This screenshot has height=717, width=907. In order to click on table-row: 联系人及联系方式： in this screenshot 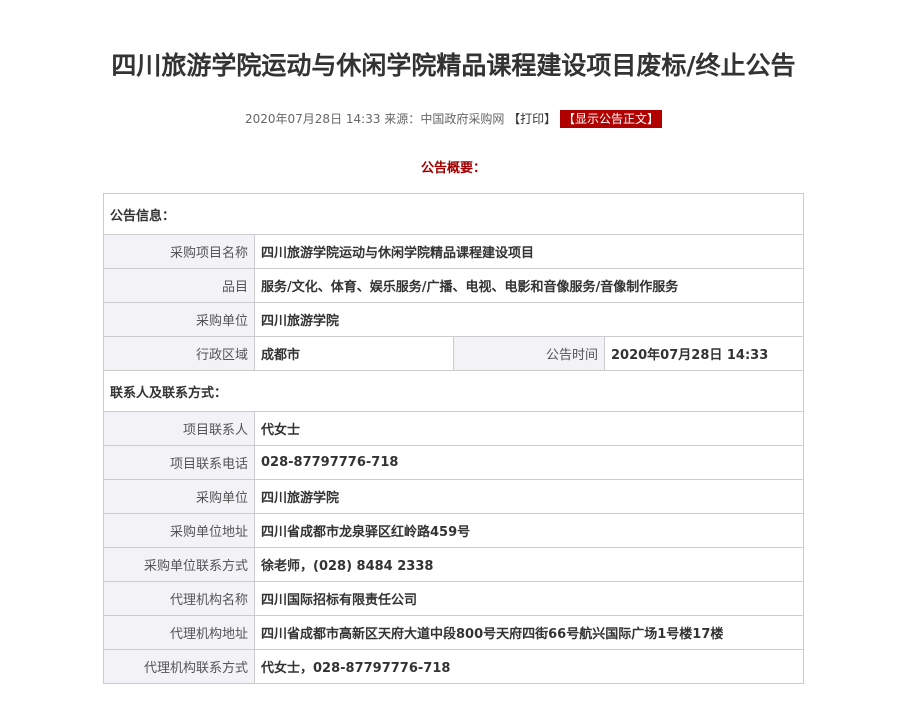, I will do `click(453, 391)`.